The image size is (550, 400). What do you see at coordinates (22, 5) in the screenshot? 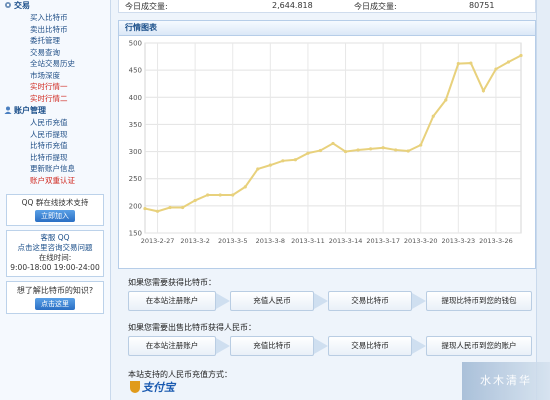
I see `trade-title-label: 交易` at bounding box center [22, 5].